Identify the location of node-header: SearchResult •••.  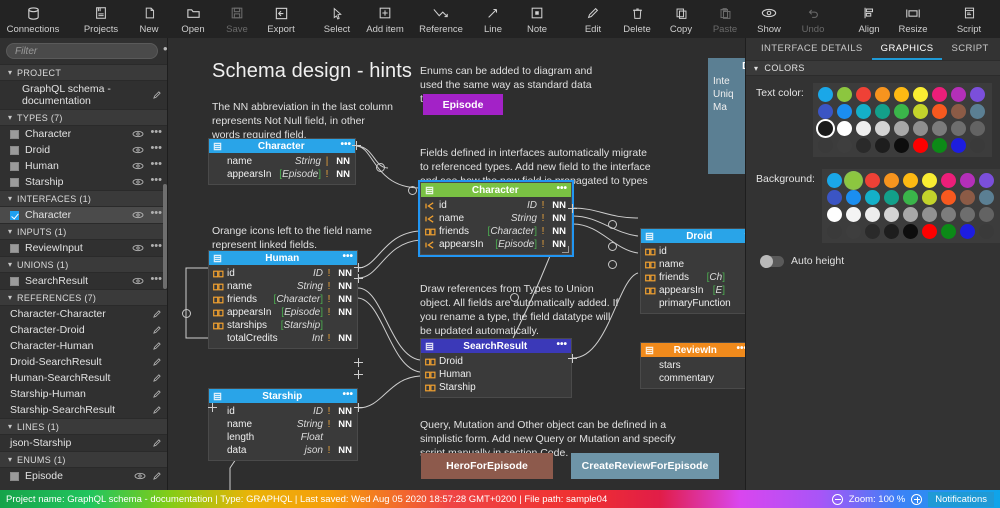
(496, 346).